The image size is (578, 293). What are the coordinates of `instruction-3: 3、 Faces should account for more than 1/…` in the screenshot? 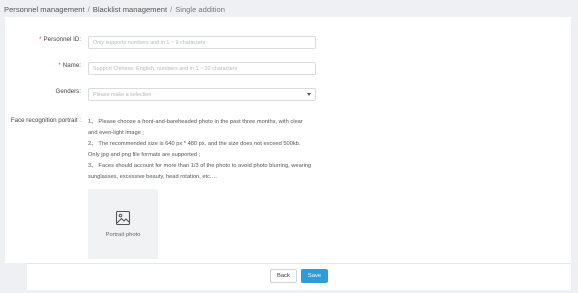 It's located at (200, 172).